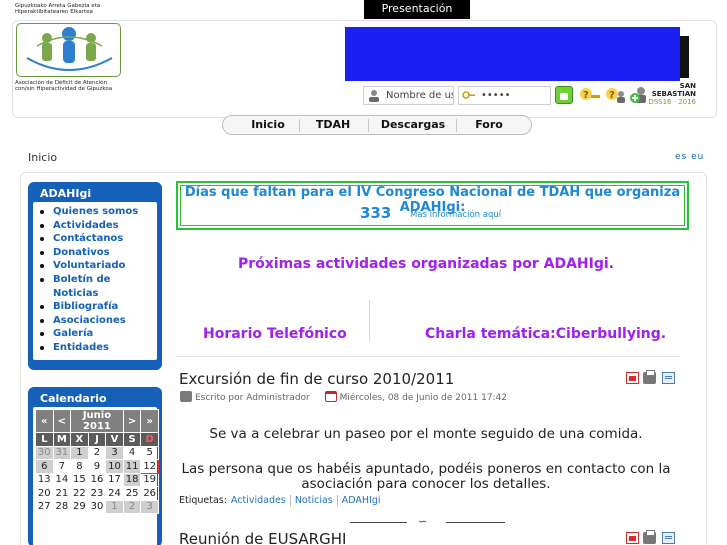 The width and height of the screenshot is (727, 545). Describe the element at coordinates (681, 157) in the screenshot. I see `lang-es-link: es` at that location.